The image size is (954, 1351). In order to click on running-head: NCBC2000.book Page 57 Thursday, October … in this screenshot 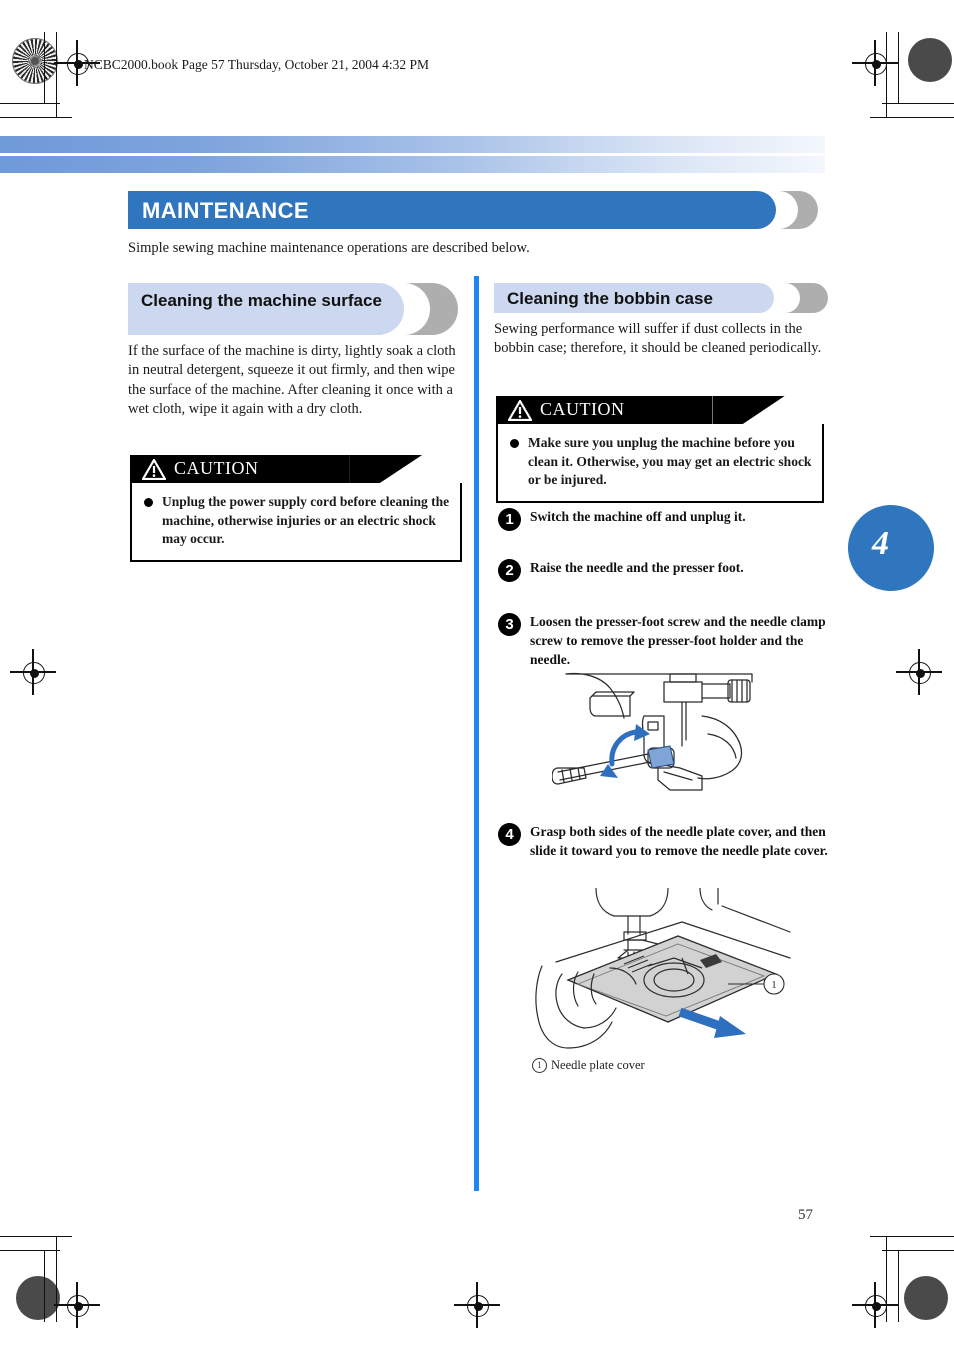, I will do `click(256, 64)`.